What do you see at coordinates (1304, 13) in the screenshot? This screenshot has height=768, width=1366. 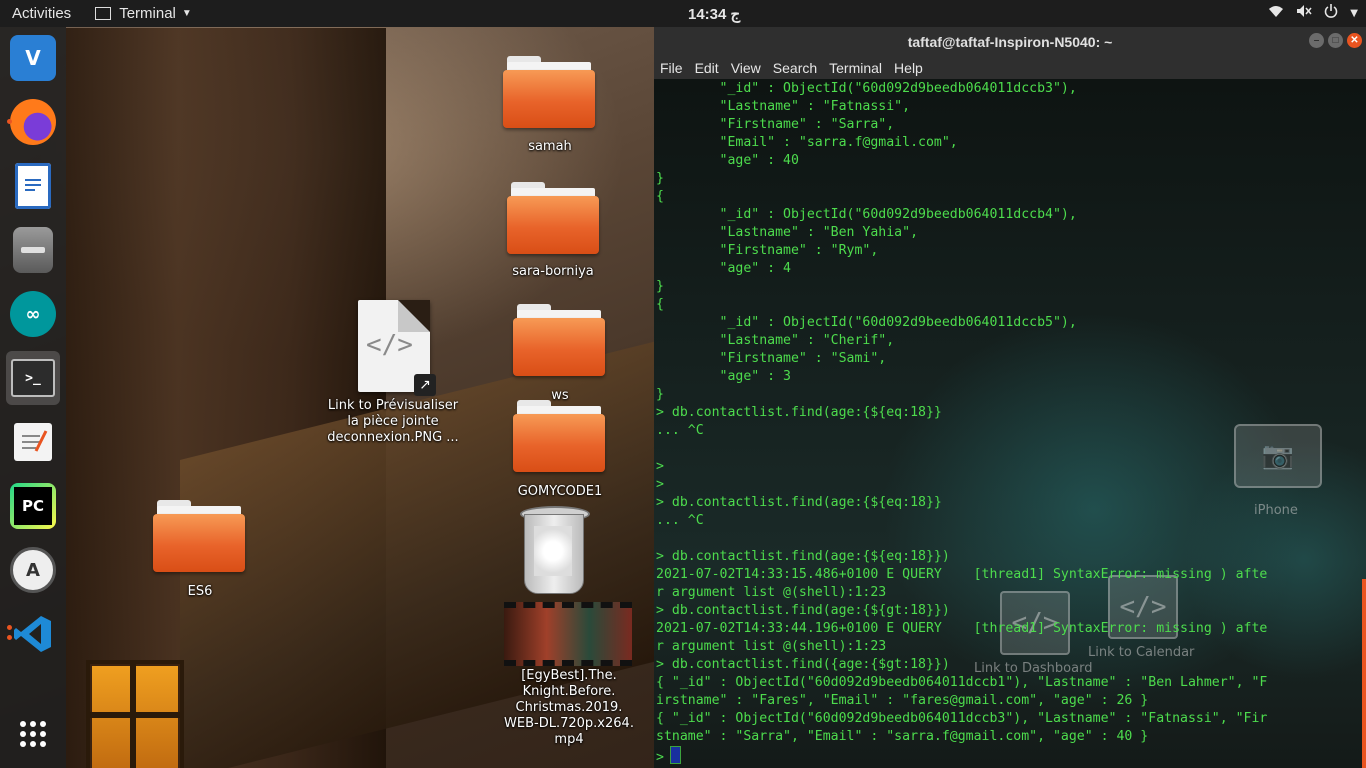 I see `volume-muted-icon` at bounding box center [1304, 13].